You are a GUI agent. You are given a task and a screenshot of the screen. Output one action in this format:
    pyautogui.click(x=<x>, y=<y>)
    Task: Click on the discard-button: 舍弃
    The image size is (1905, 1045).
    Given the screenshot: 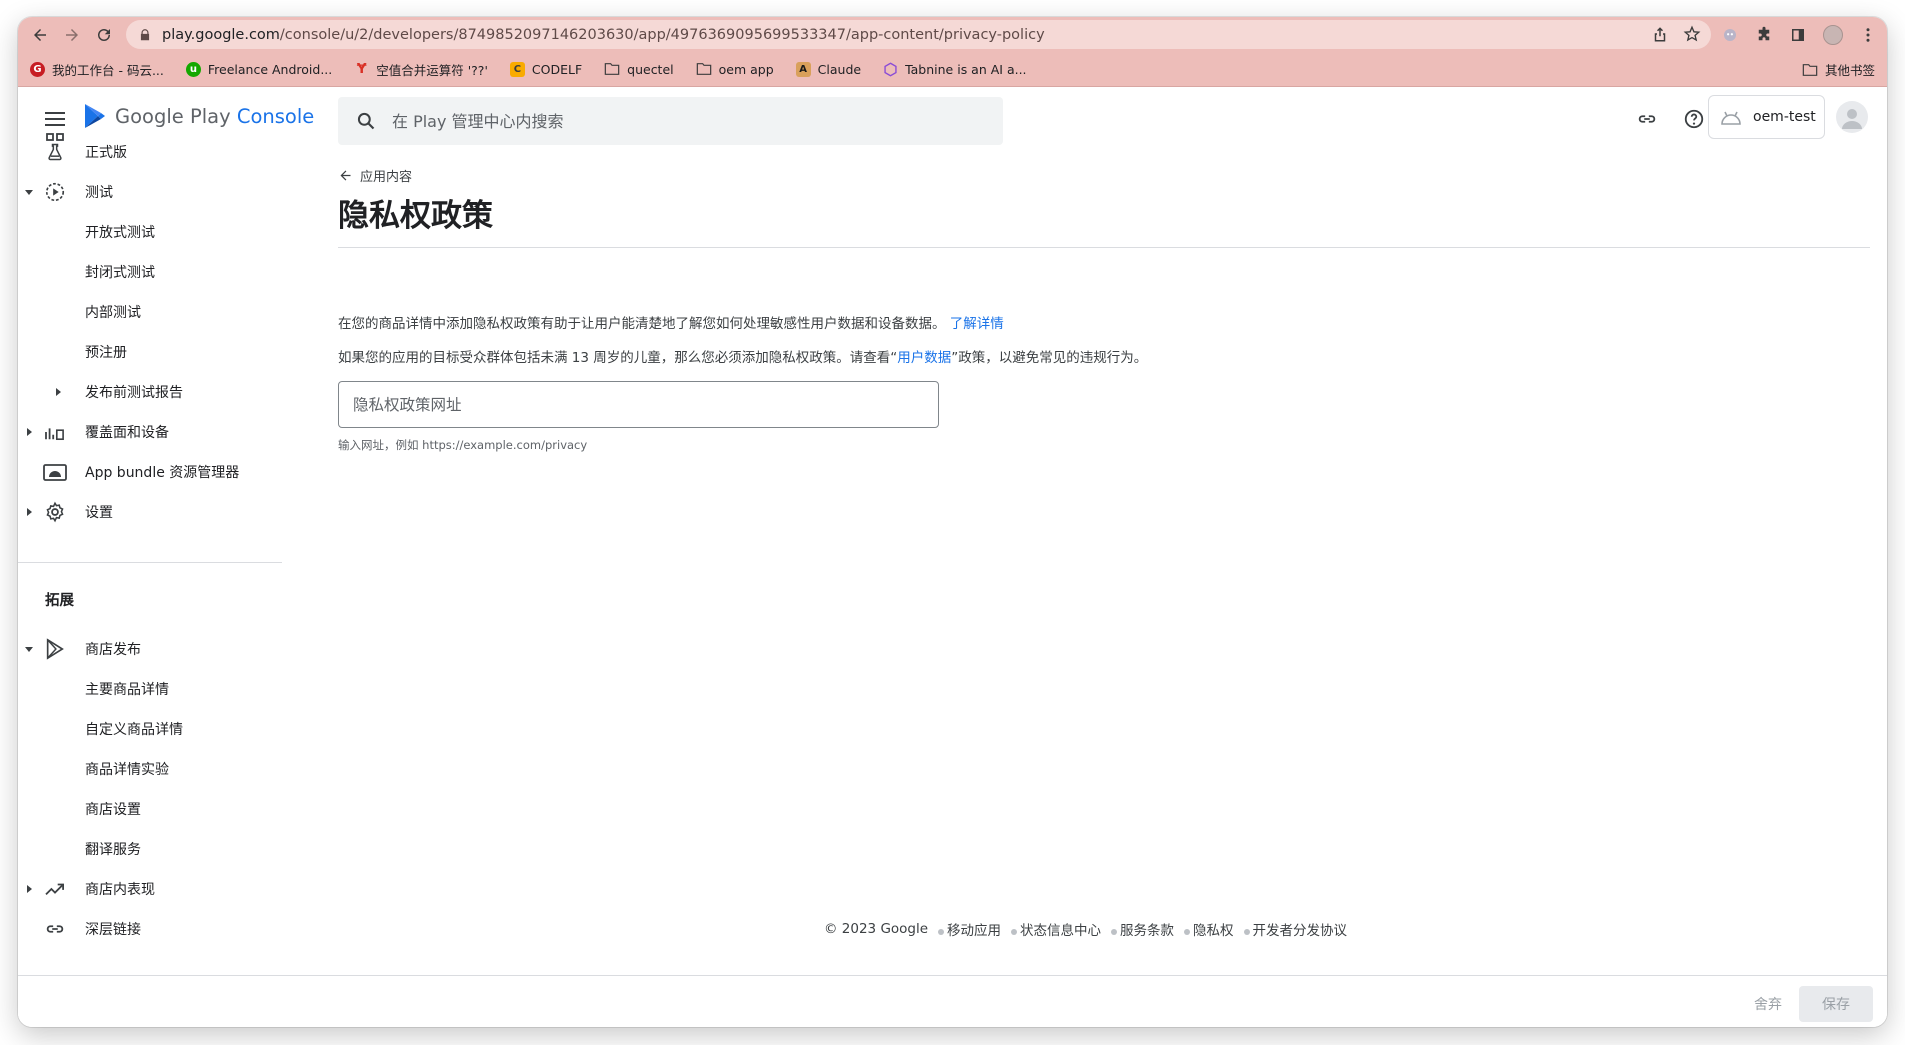 What is the action you would take?
    pyautogui.click(x=1768, y=1004)
    